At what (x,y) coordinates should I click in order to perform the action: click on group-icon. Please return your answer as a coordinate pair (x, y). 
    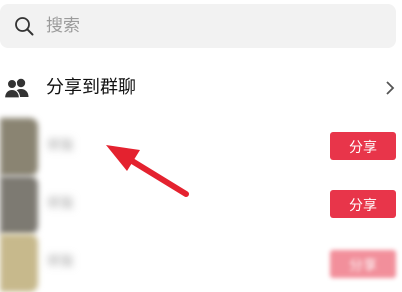
    Looking at the image, I should click on (16, 88).